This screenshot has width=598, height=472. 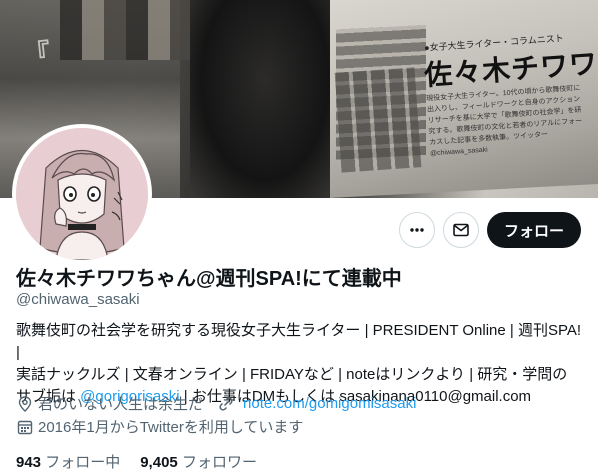 What do you see at coordinates (219, 462) in the screenshot?
I see `followers-label: フォロワー` at bounding box center [219, 462].